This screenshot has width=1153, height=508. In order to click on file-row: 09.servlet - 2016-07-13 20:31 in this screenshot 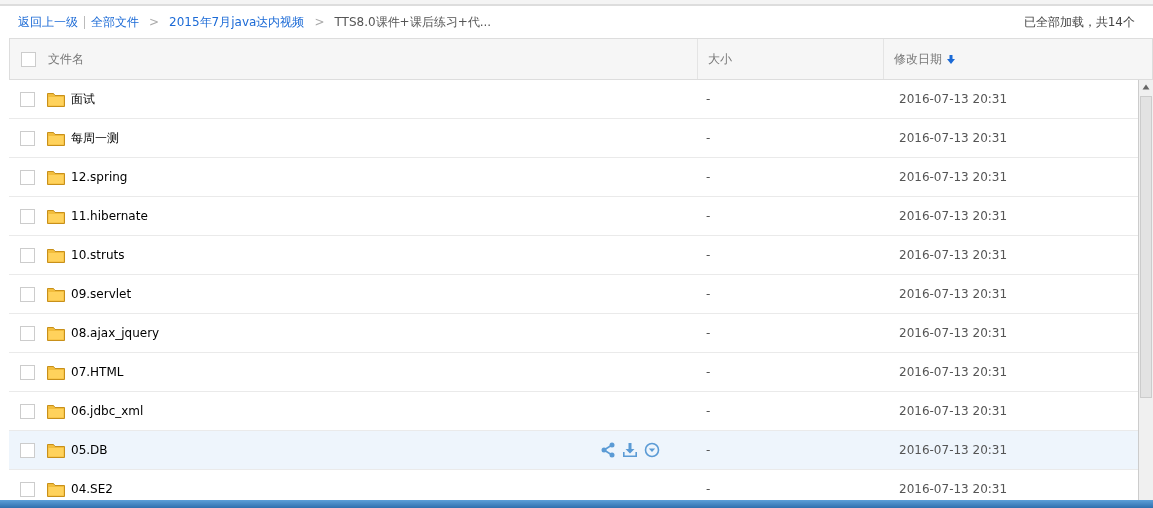, I will do `click(573, 294)`.